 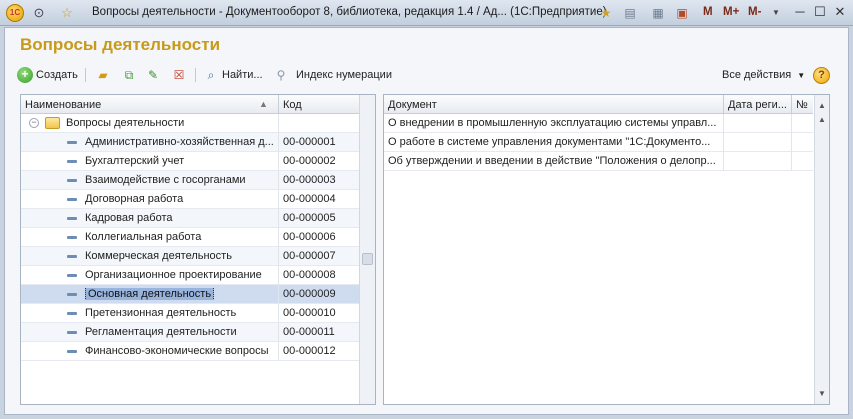 What do you see at coordinates (309, 313) in the screenshot?
I see `tree-row-code: 00-000010` at bounding box center [309, 313].